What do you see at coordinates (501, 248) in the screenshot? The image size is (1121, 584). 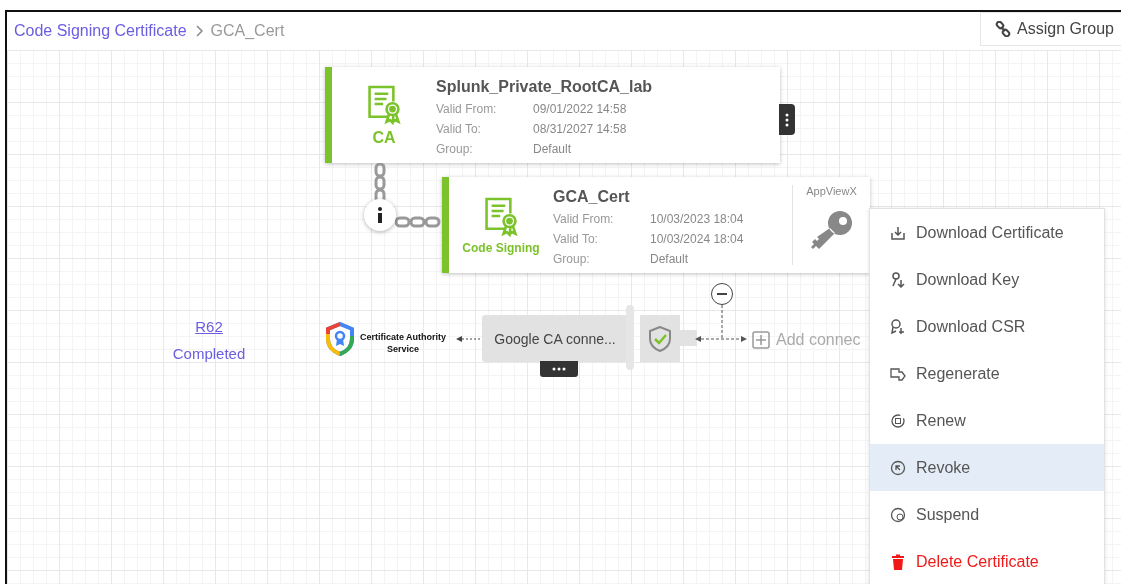 I see `certificate-type: Code Signing` at bounding box center [501, 248].